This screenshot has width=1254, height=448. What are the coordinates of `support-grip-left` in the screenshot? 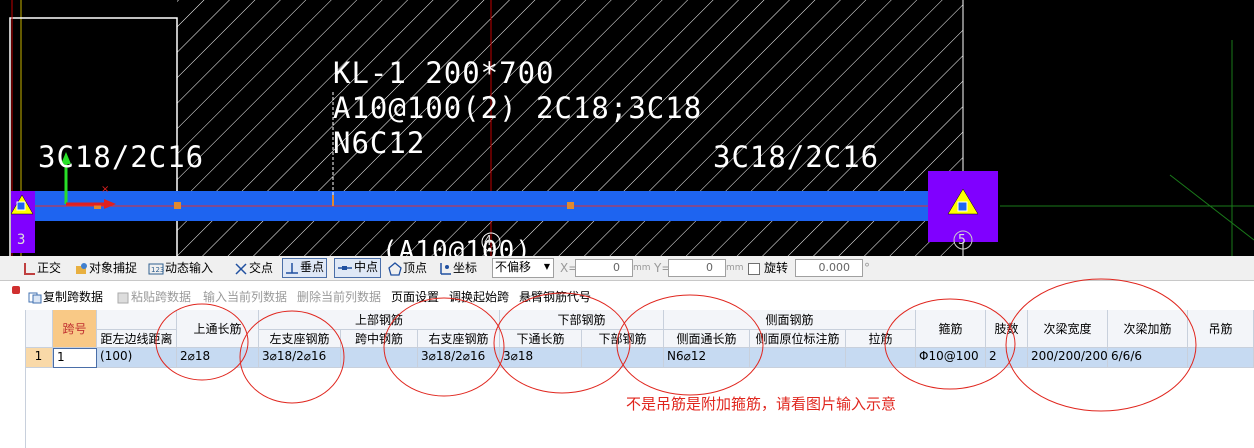 It's located at (21, 206).